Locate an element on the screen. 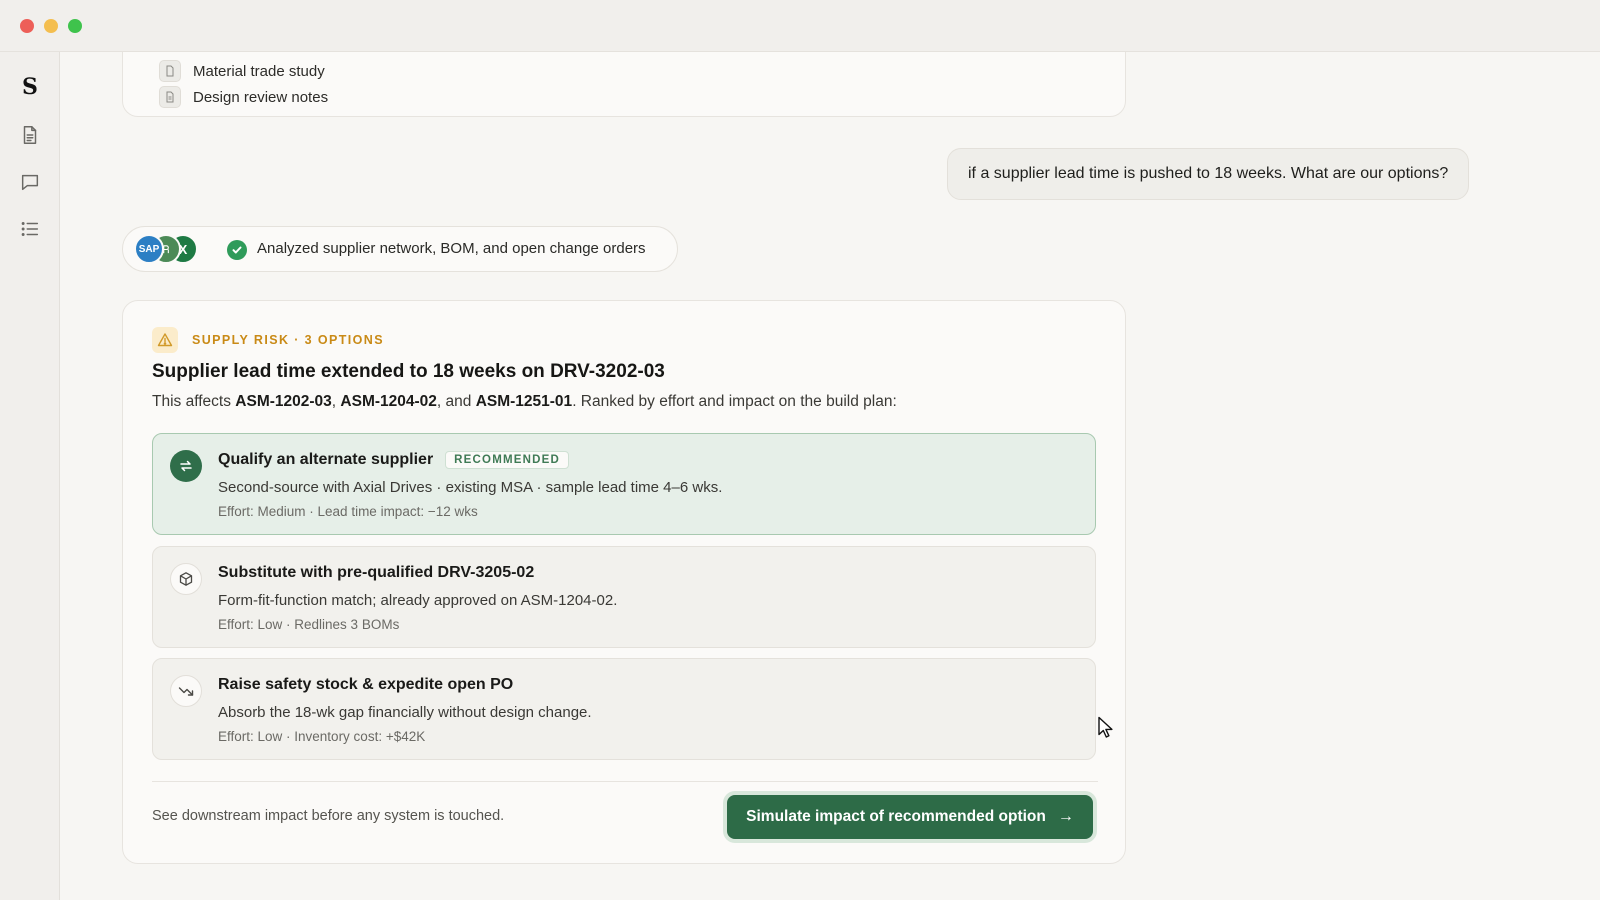  swap-icon is located at coordinates (186, 466).